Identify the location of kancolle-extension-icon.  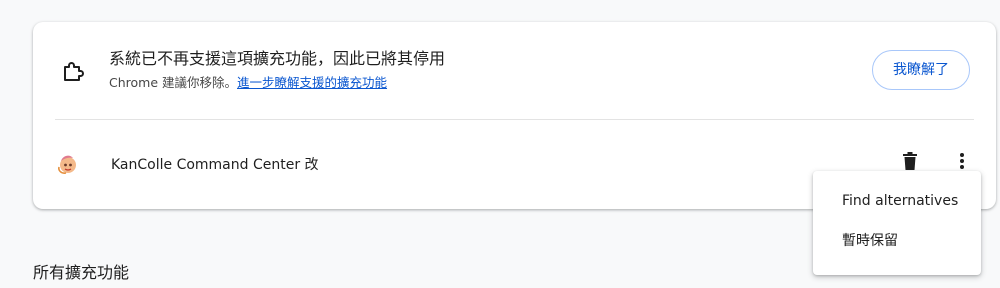
(68, 164).